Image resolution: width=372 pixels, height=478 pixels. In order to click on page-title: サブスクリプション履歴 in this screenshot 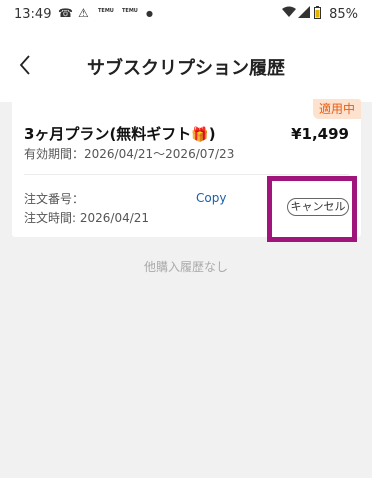, I will do `click(186, 68)`.